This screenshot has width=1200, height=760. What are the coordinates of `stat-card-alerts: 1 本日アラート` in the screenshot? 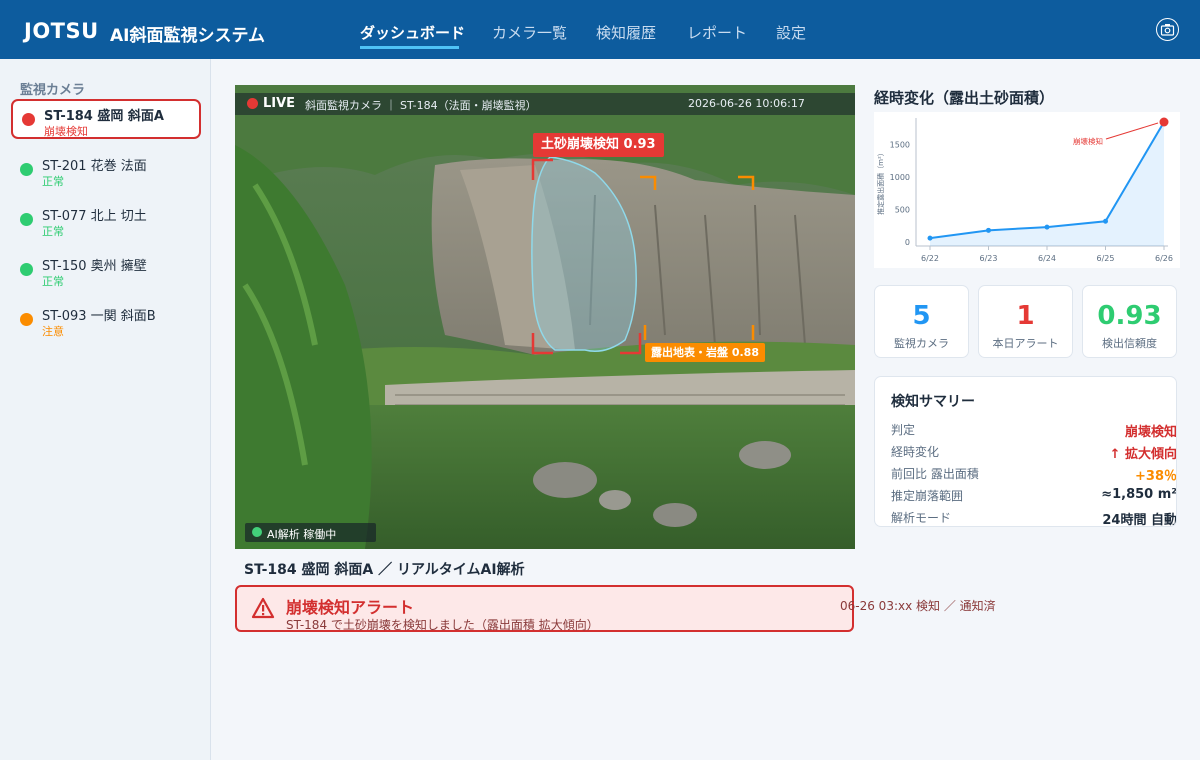 It's located at (1025, 321).